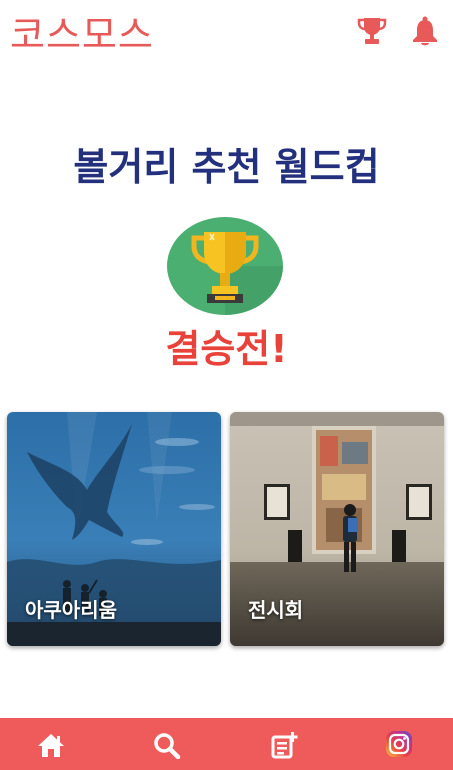 This screenshot has width=453, height=770. Describe the element at coordinates (399, 744) in the screenshot. I see `instagram-icon` at that location.